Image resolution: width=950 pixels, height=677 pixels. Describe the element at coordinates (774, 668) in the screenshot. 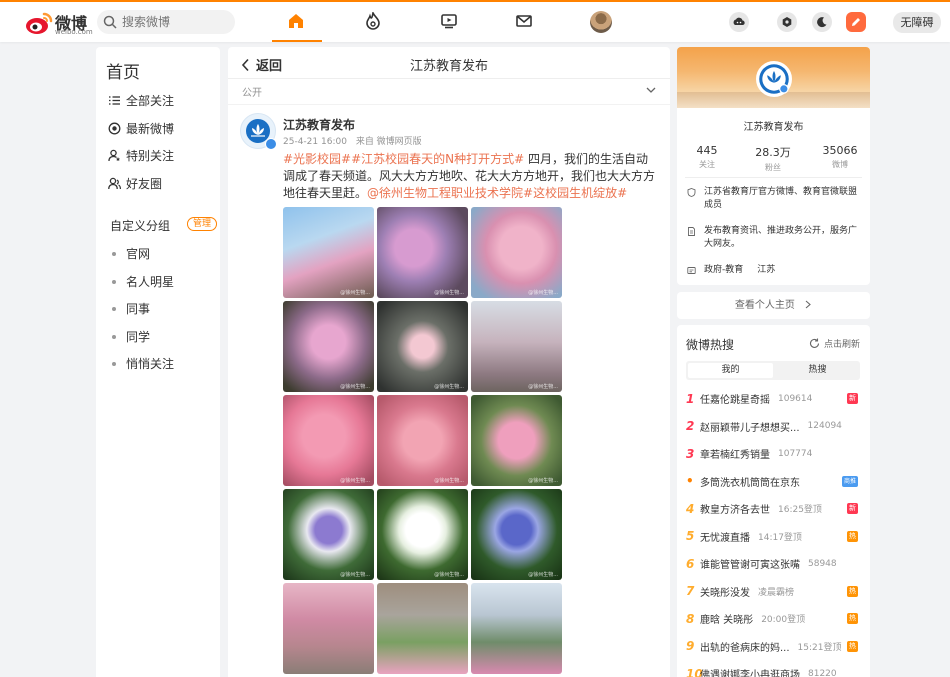

I see `hot-search-item: 10 佛遇谢娜李小冉逛商场 81220` at that location.